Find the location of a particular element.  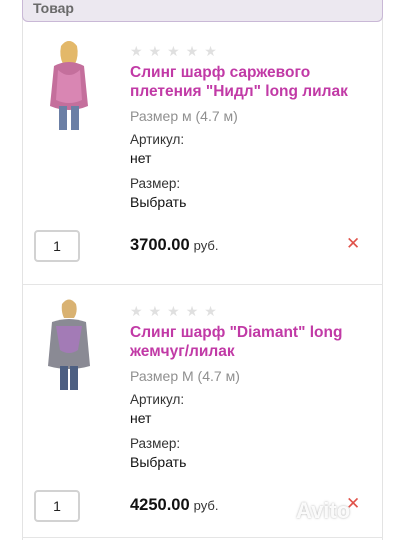

size-note: Размер м (4.7 м) is located at coordinates (184, 116).